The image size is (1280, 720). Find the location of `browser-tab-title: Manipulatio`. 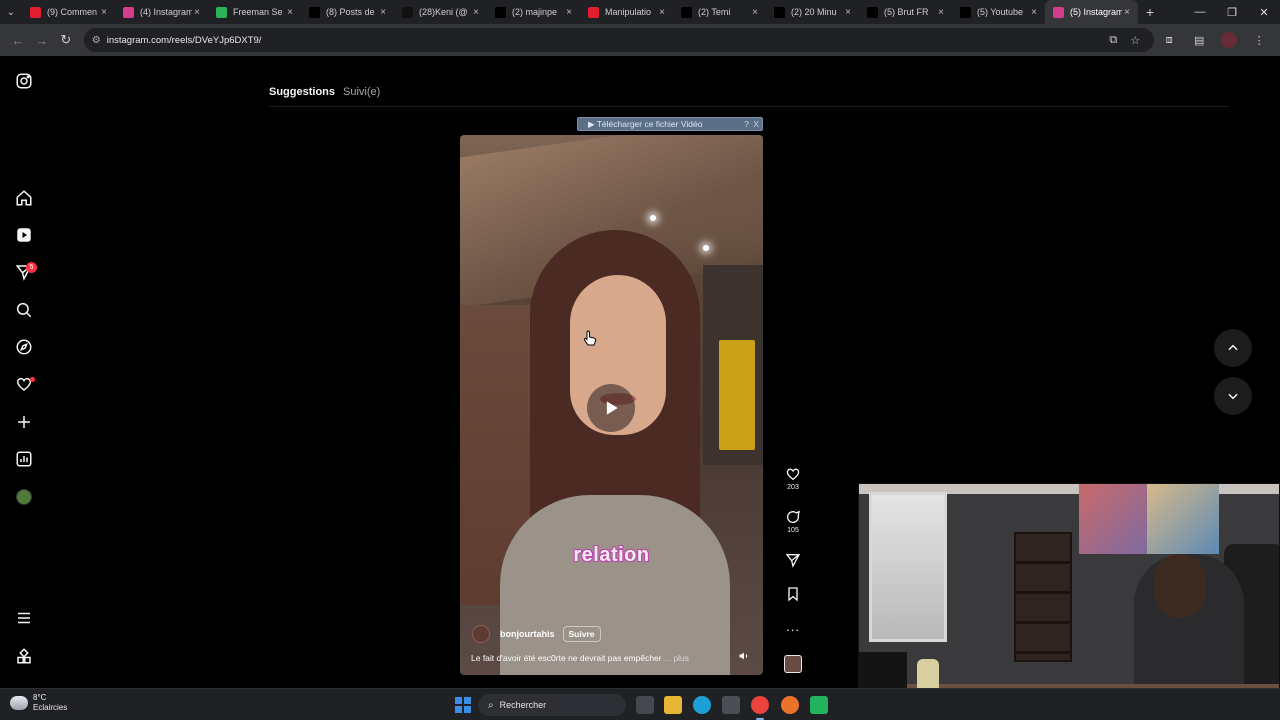

browser-tab-title: Manipulatio is located at coordinates (631, 12).